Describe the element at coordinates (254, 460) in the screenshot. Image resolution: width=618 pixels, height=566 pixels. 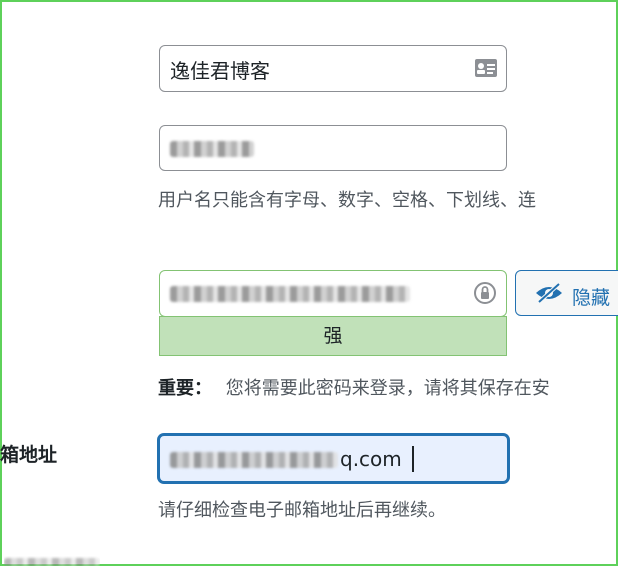
I see `email-redacted` at that location.